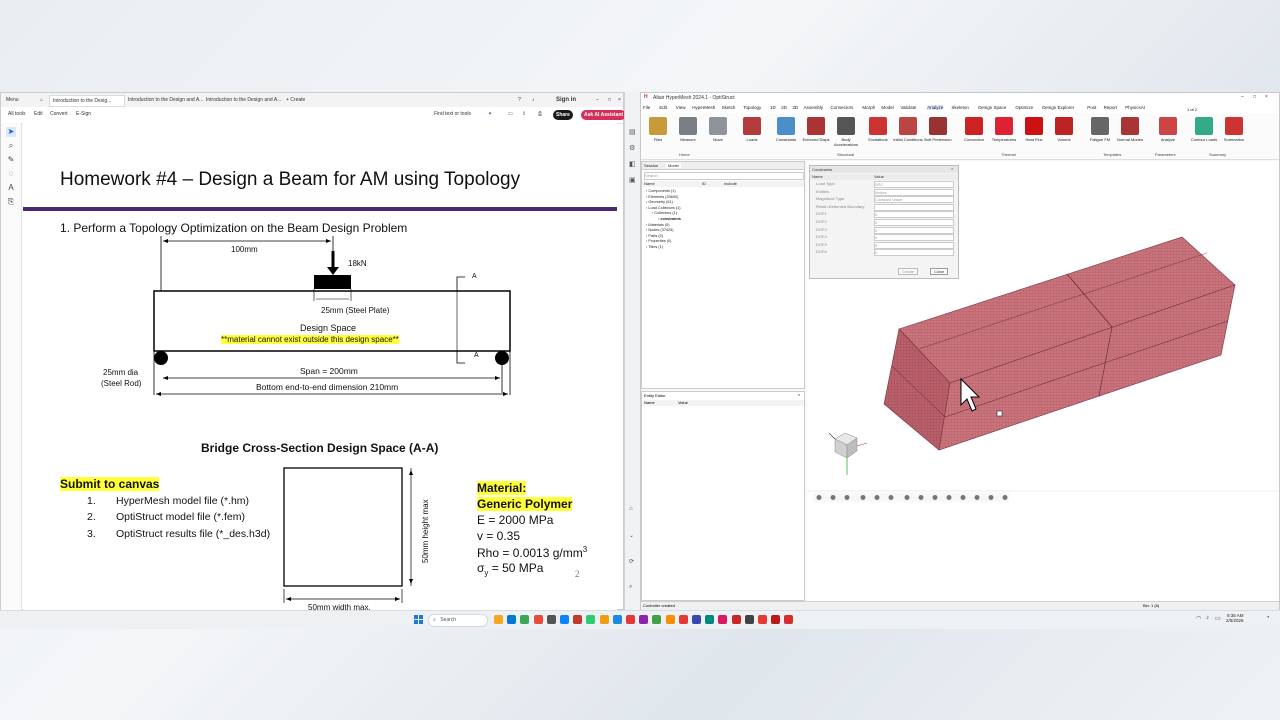 The width and height of the screenshot is (1280, 720). I want to click on taskbar-search: ⌕ Search, so click(458, 620).